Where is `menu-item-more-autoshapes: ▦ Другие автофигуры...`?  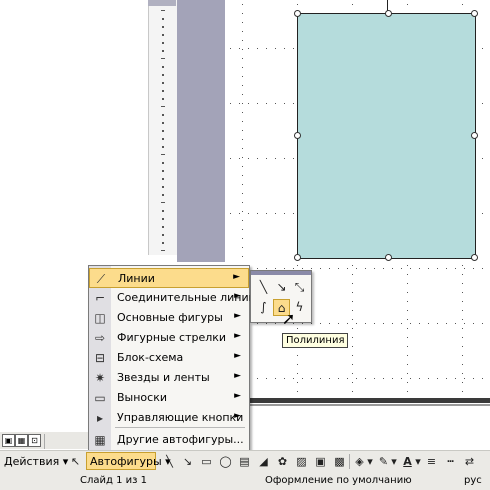
menu-item-more-autoshapes: ▦ Другие автофигуры... is located at coordinates (169, 440).